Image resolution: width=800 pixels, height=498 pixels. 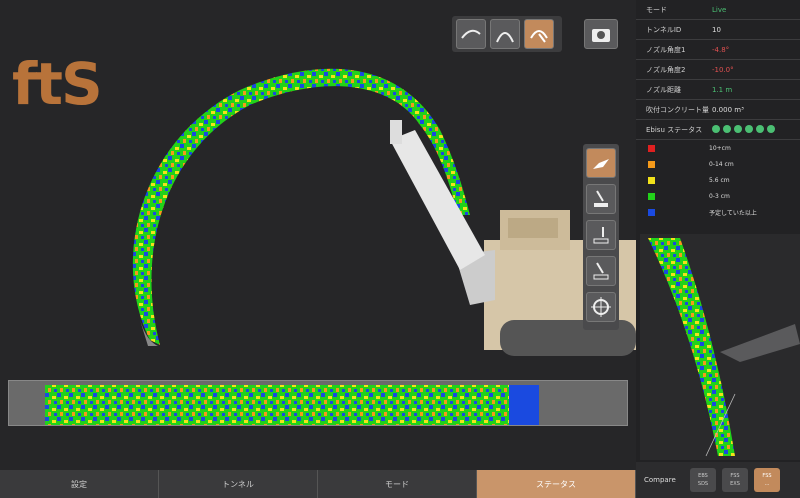 I want to click on unrolled-tunnel-strip, so click(x=318, y=403).